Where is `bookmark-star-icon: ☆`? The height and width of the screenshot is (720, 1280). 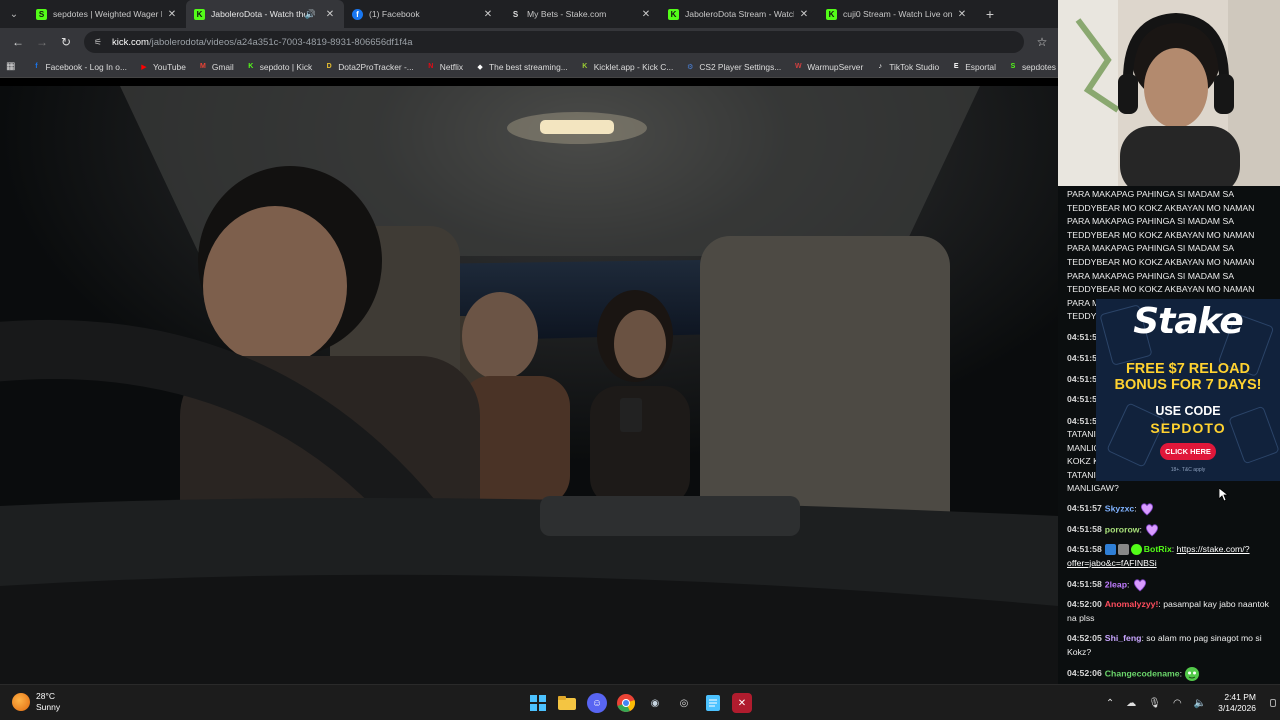 bookmark-star-icon: ☆ is located at coordinates (1042, 42).